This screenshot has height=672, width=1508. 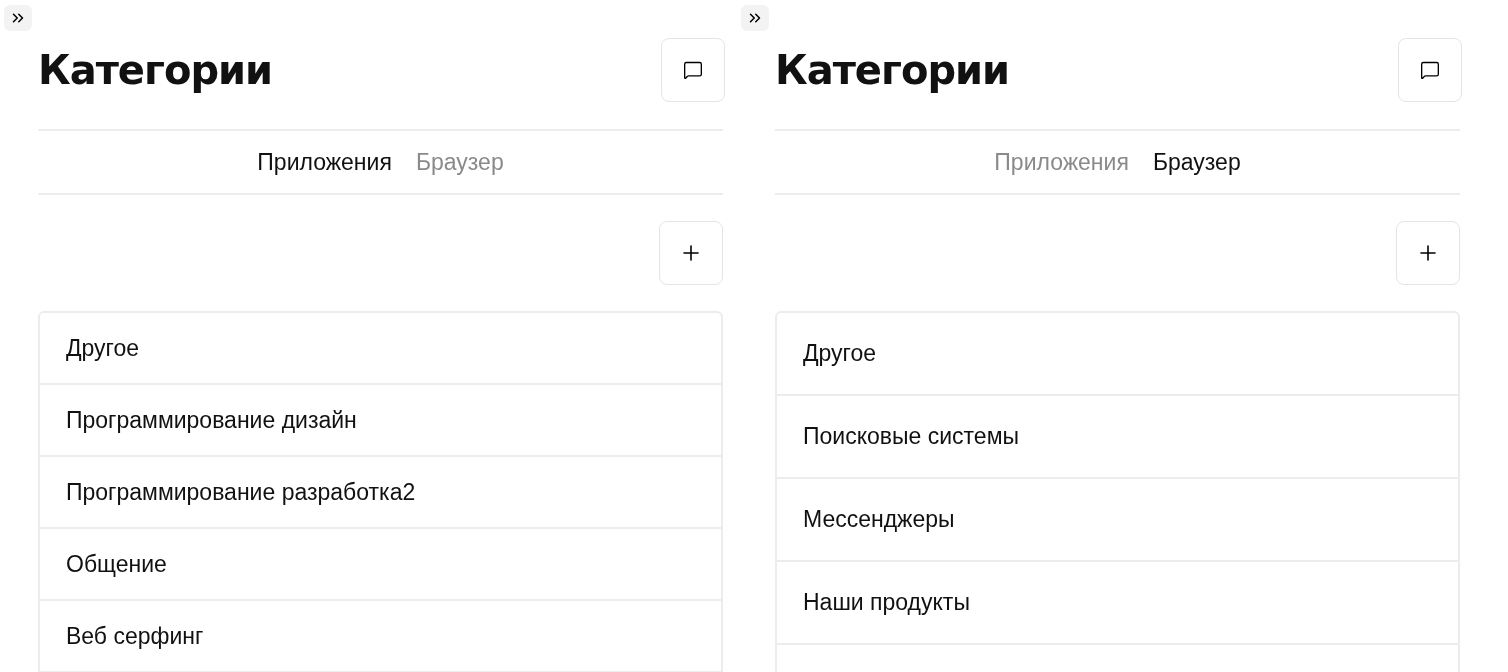 What do you see at coordinates (1196, 162) in the screenshot?
I see `tab: Браузер` at bounding box center [1196, 162].